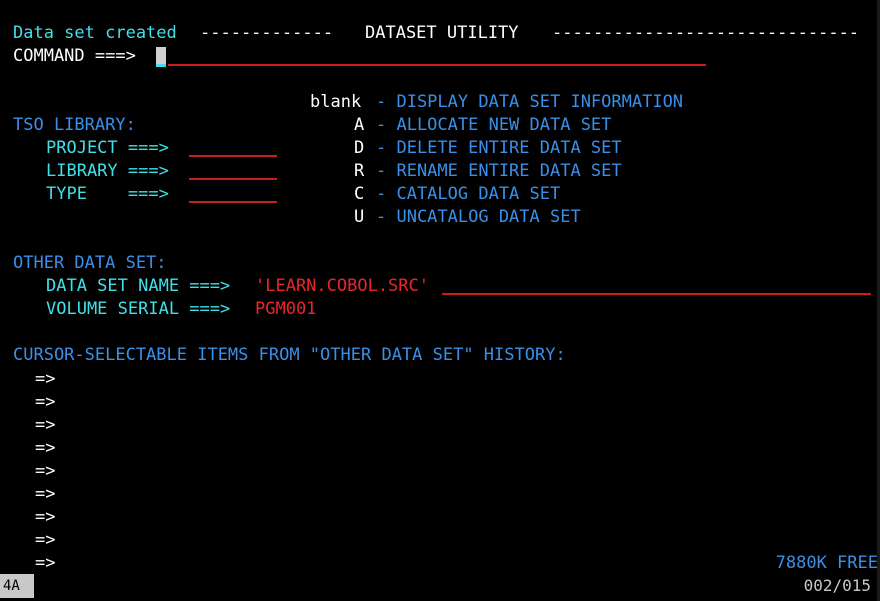 This screenshot has width=880, height=601. What do you see at coordinates (440, 587) in the screenshot?
I see `status-bar` at bounding box center [440, 587].